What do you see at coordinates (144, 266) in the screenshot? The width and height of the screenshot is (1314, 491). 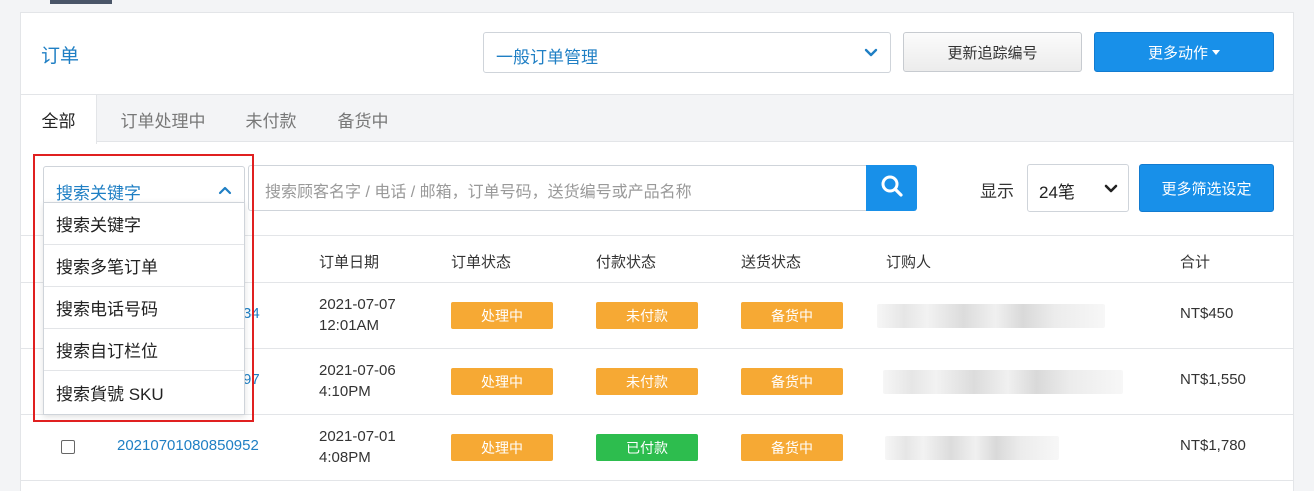 I see `keyword-option-multi-order: 搜索多笔订单` at bounding box center [144, 266].